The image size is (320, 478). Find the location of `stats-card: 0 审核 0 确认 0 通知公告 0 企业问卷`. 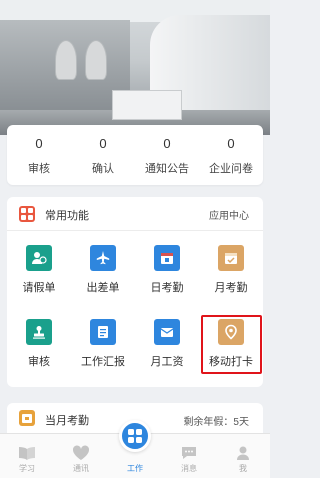

stats-card: 0 审核 0 确认 0 通知公告 0 企业问卷 is located at coordinates (135, 155).